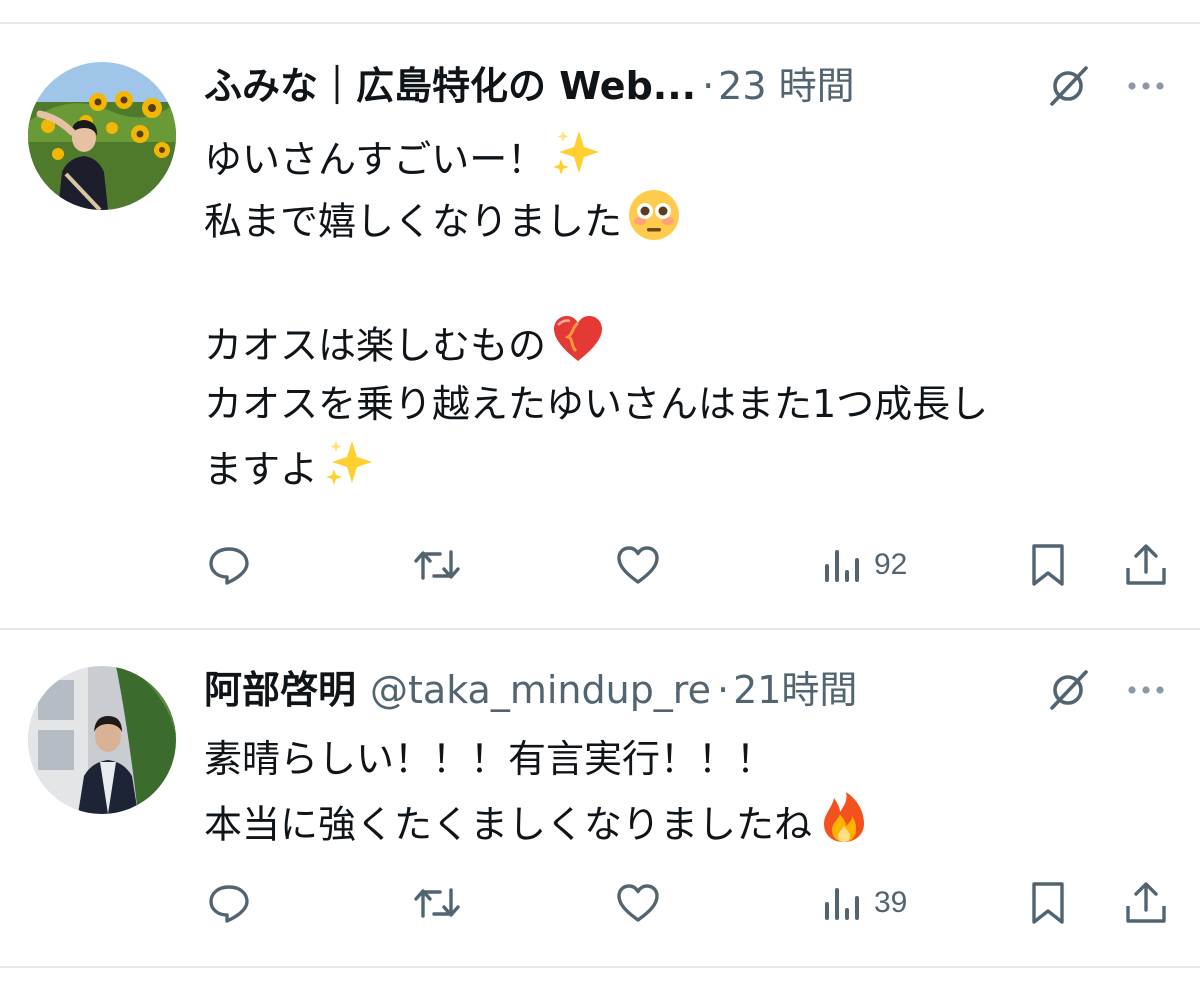 The width and height of the screenshot is (1200, 981). I want to click on view-count: 39, so click(891, 902).